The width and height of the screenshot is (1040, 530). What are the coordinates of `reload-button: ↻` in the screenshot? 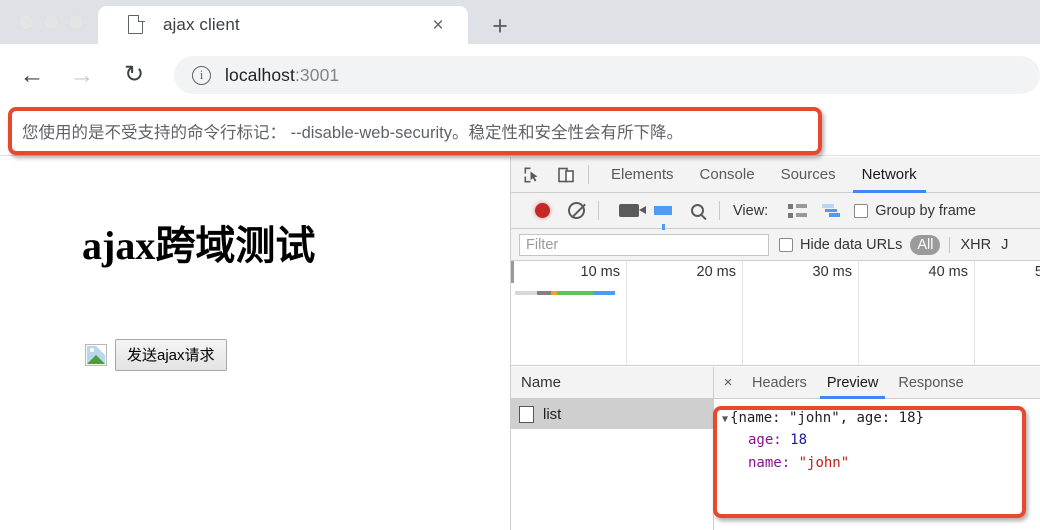 It's located at (134, 75).